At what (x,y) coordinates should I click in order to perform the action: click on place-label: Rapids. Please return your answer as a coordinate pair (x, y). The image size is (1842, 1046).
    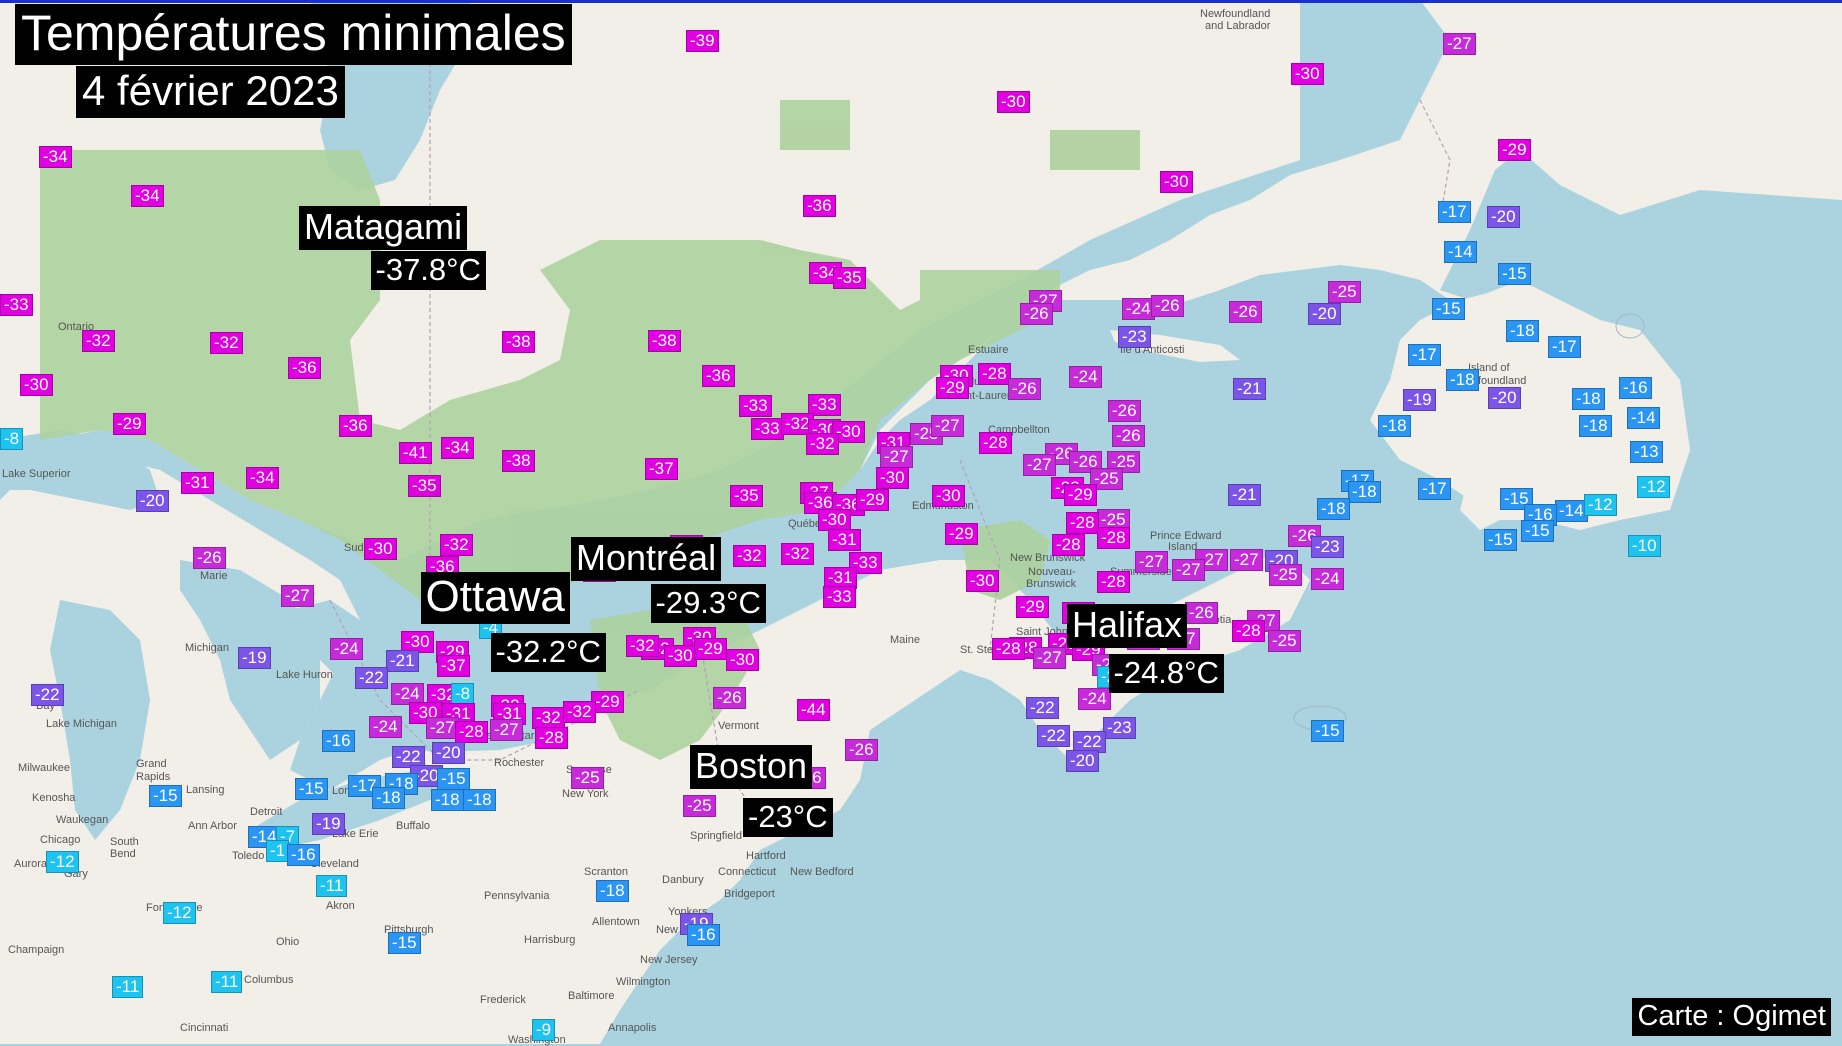
    Looking at the image, I should click on (153, 777).